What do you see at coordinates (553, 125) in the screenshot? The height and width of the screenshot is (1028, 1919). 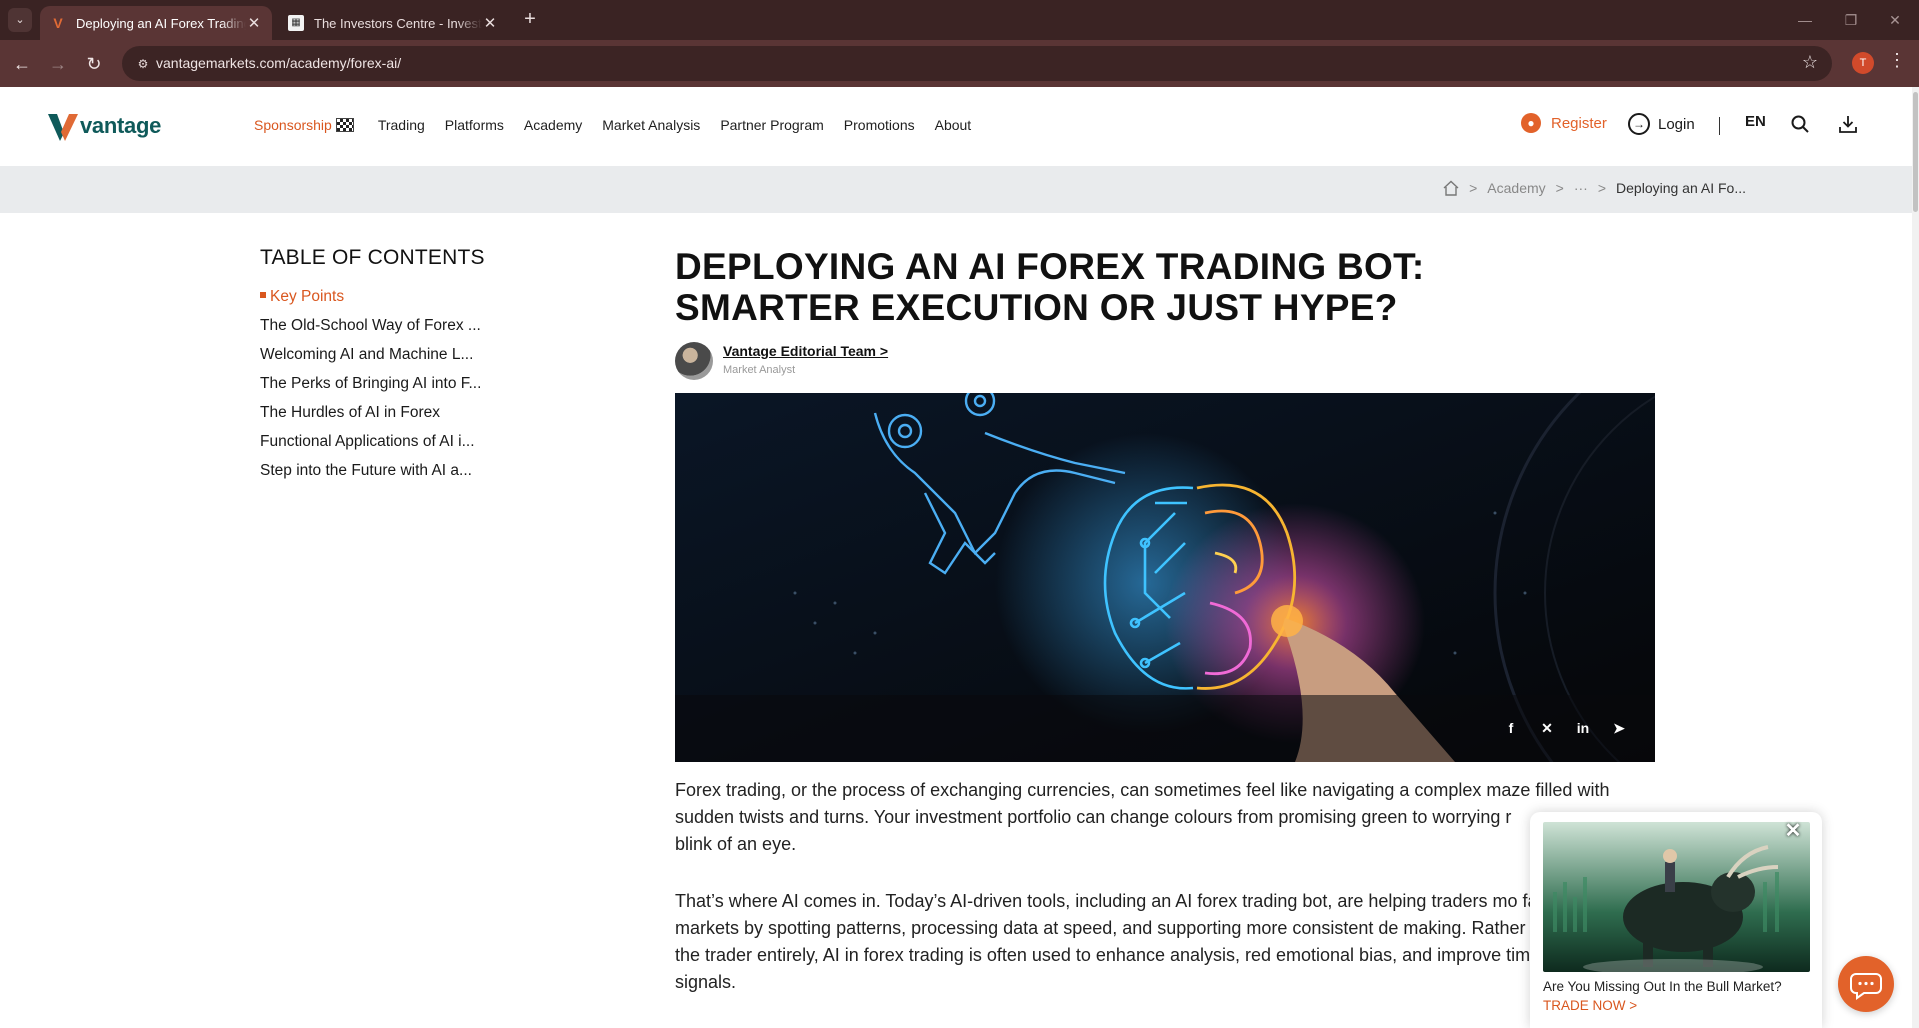 I see `nav-academy: Academy` at bounding box center [553, 125].